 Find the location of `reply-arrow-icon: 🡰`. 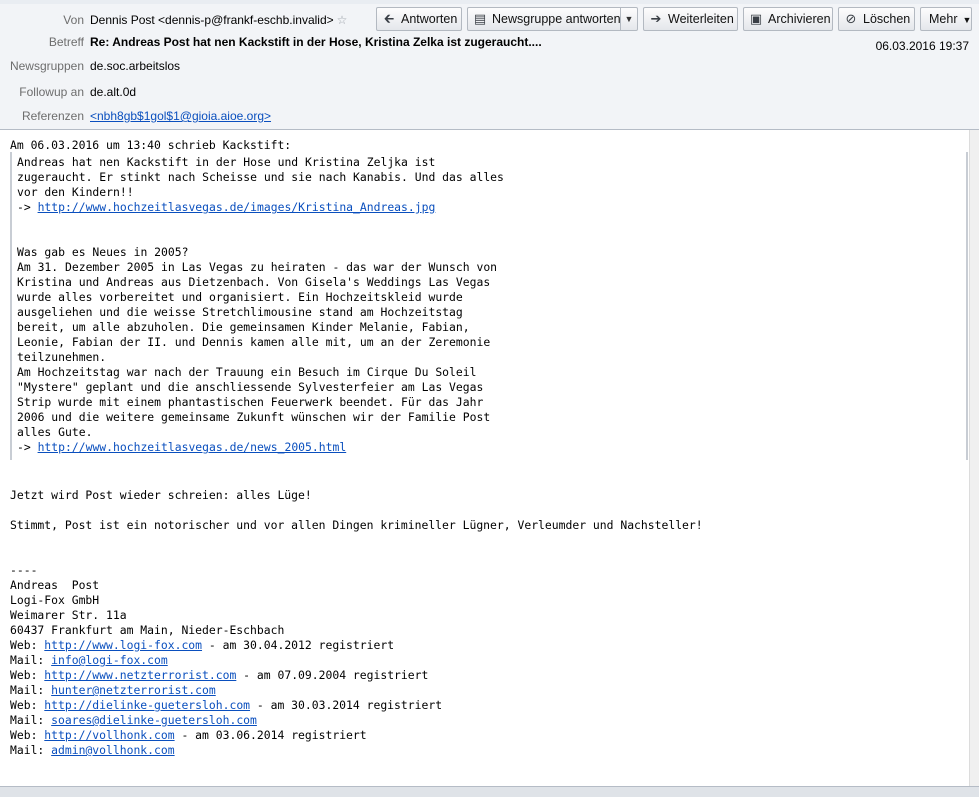

reply-arrow-icon: 🡰 is located at coordinates (389, 18).